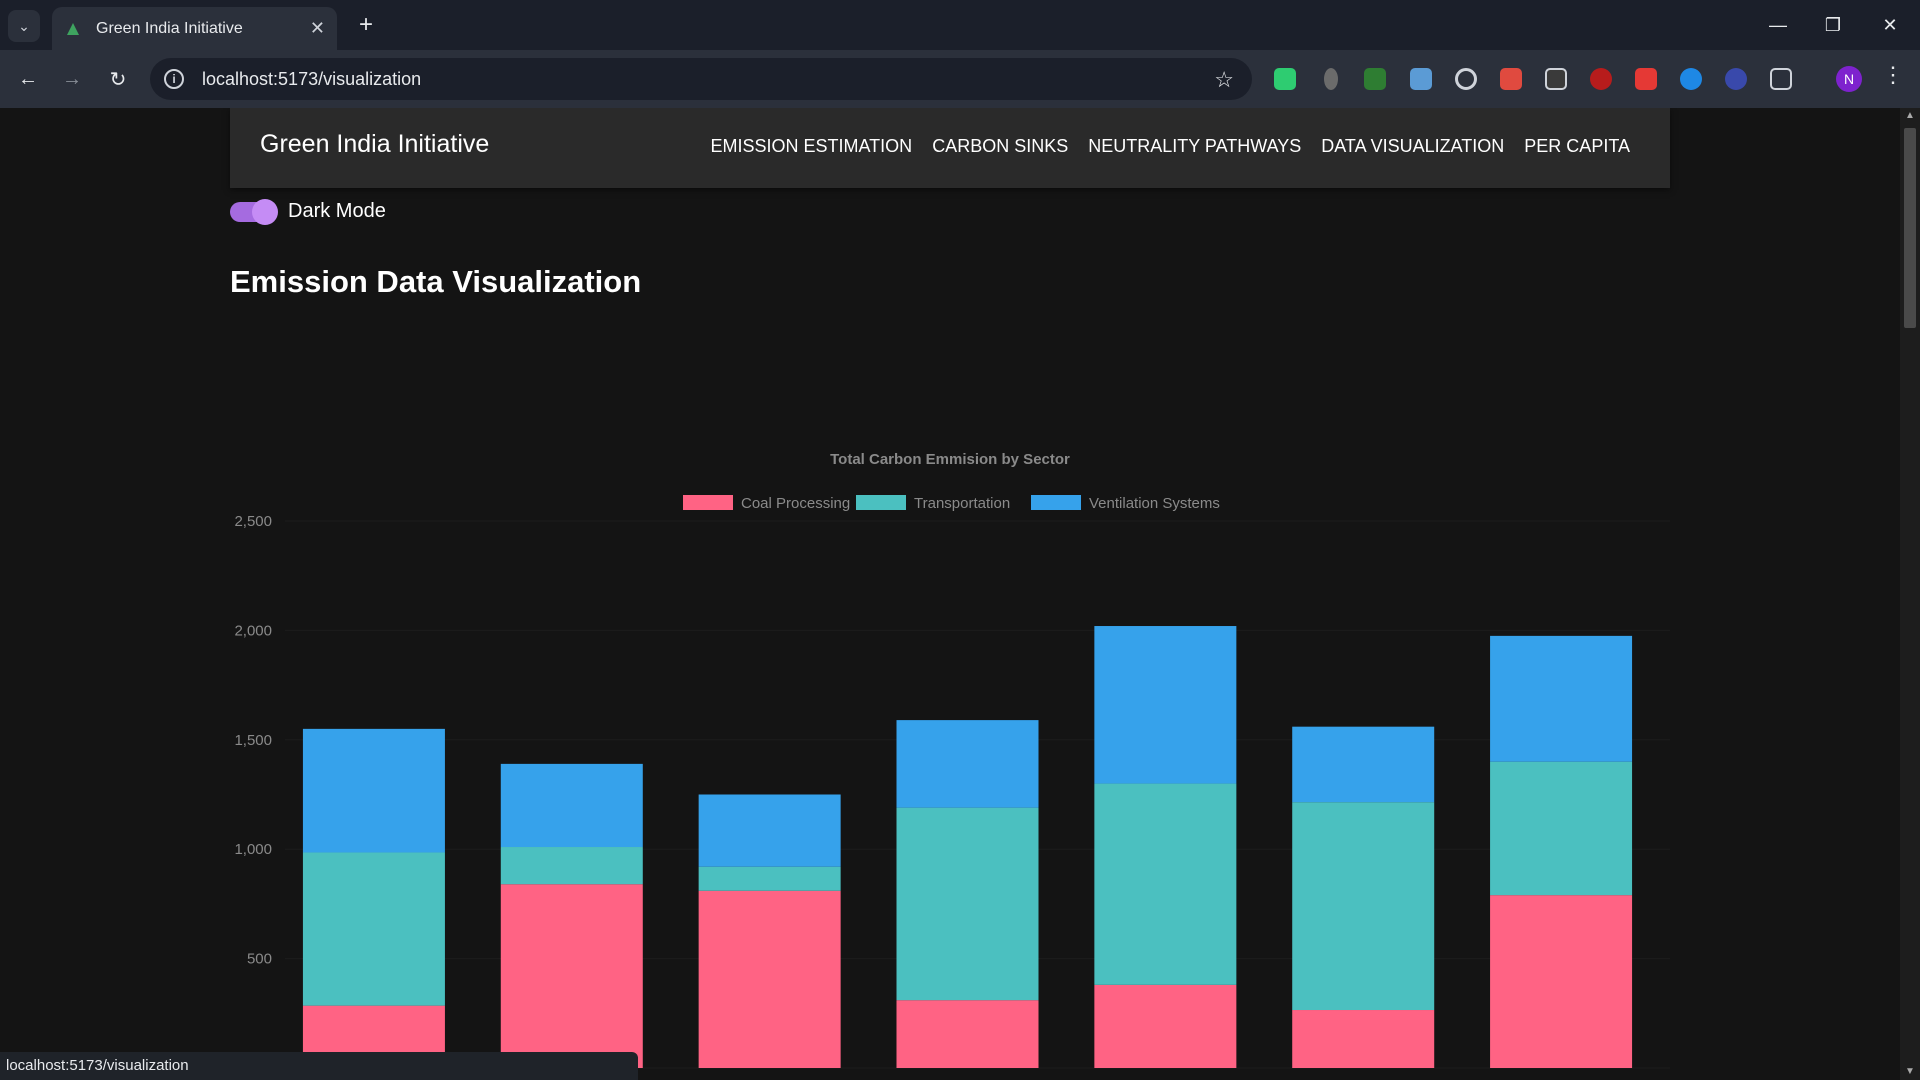 This screenshot has width=1920, height=1080. I want to click on y-tick-label-3: 1,500, so click(253, 740).